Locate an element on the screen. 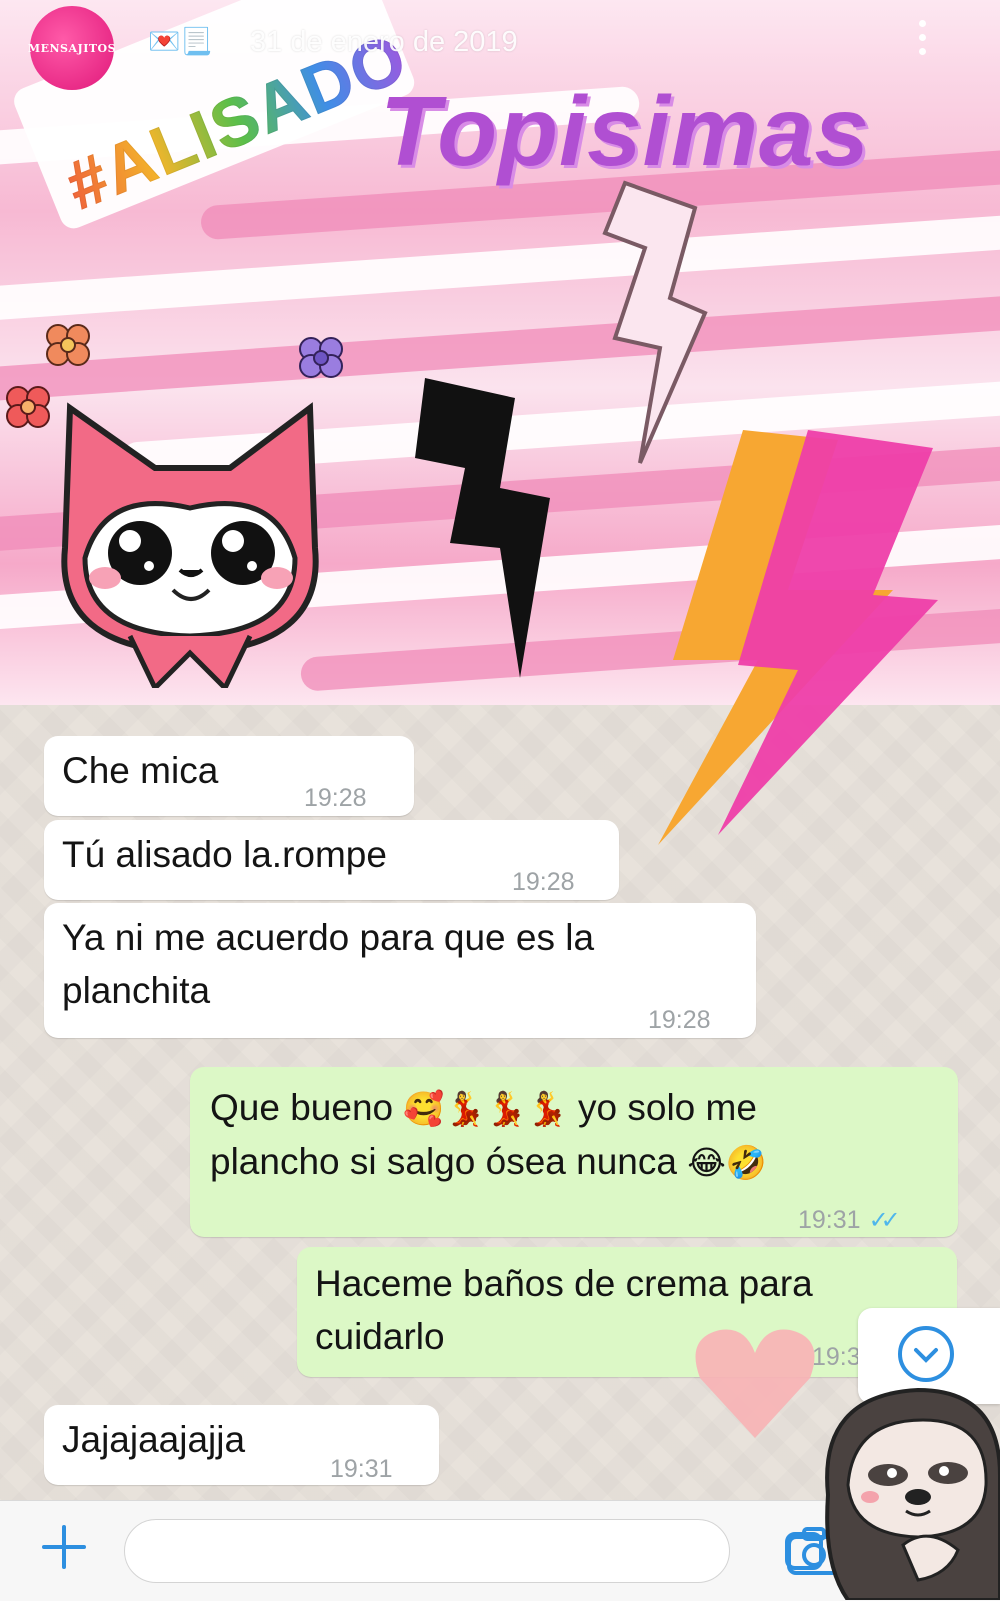  headline-sticker: Topisimas is located at coordinates (625, 131).